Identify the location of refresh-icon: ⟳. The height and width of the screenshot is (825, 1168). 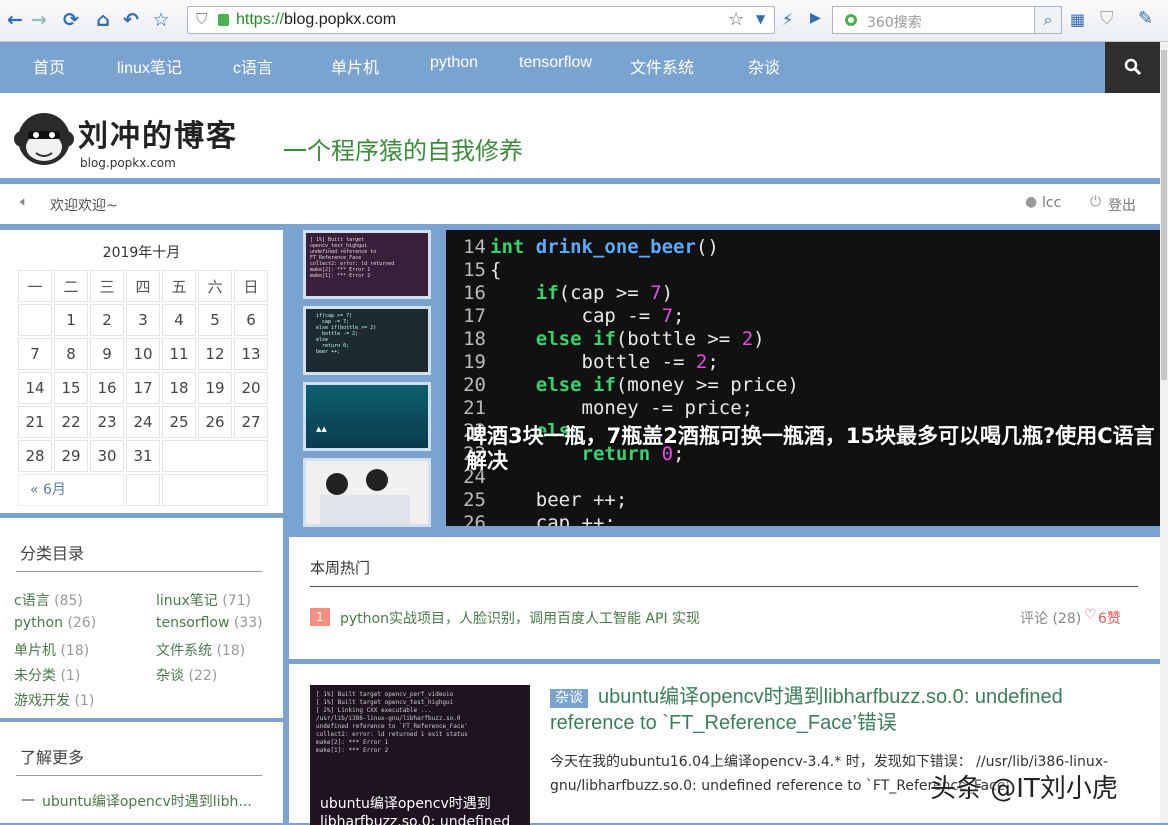
(71, 20).